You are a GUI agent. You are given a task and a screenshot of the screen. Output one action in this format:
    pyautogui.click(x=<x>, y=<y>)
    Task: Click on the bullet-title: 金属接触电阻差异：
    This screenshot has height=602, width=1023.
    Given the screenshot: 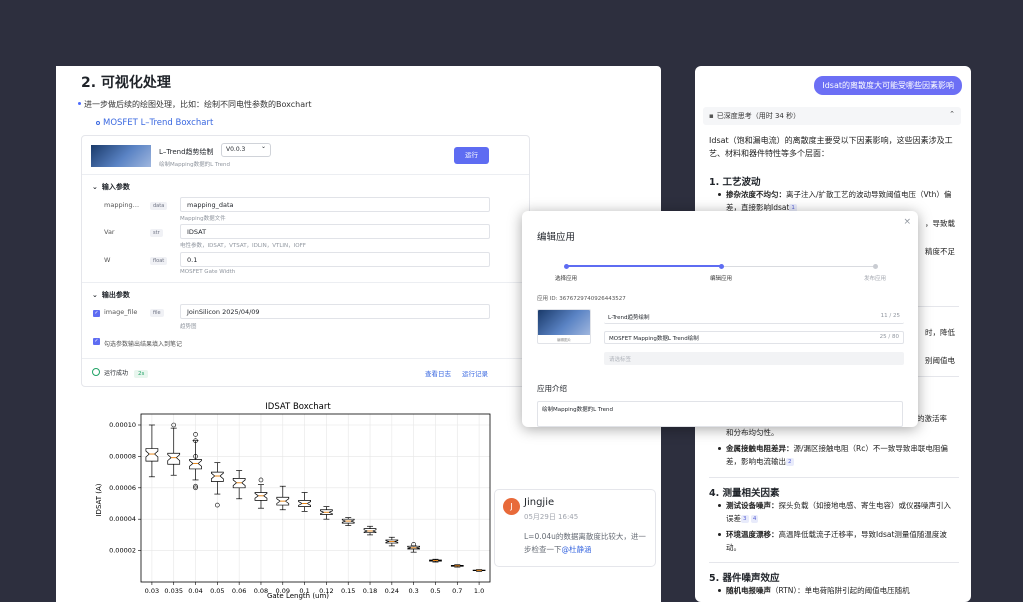 What is the action you would take?
    pyautogui.click(x=760, y=448)
    